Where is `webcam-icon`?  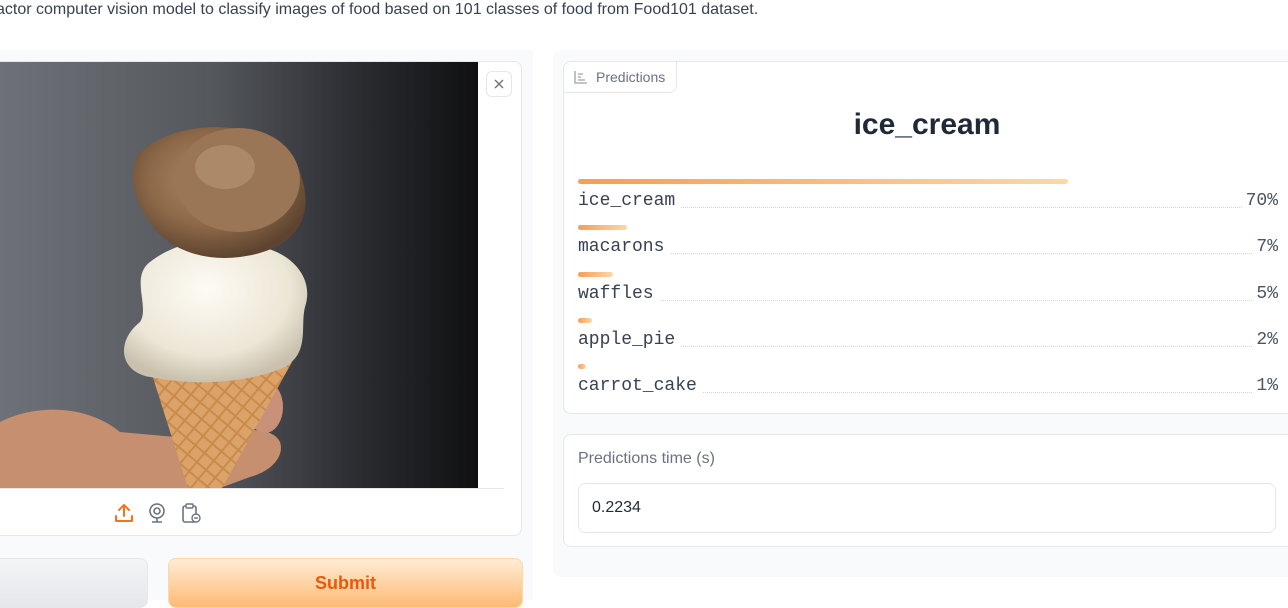
webcam-icon is located at coordinates (157, 513).